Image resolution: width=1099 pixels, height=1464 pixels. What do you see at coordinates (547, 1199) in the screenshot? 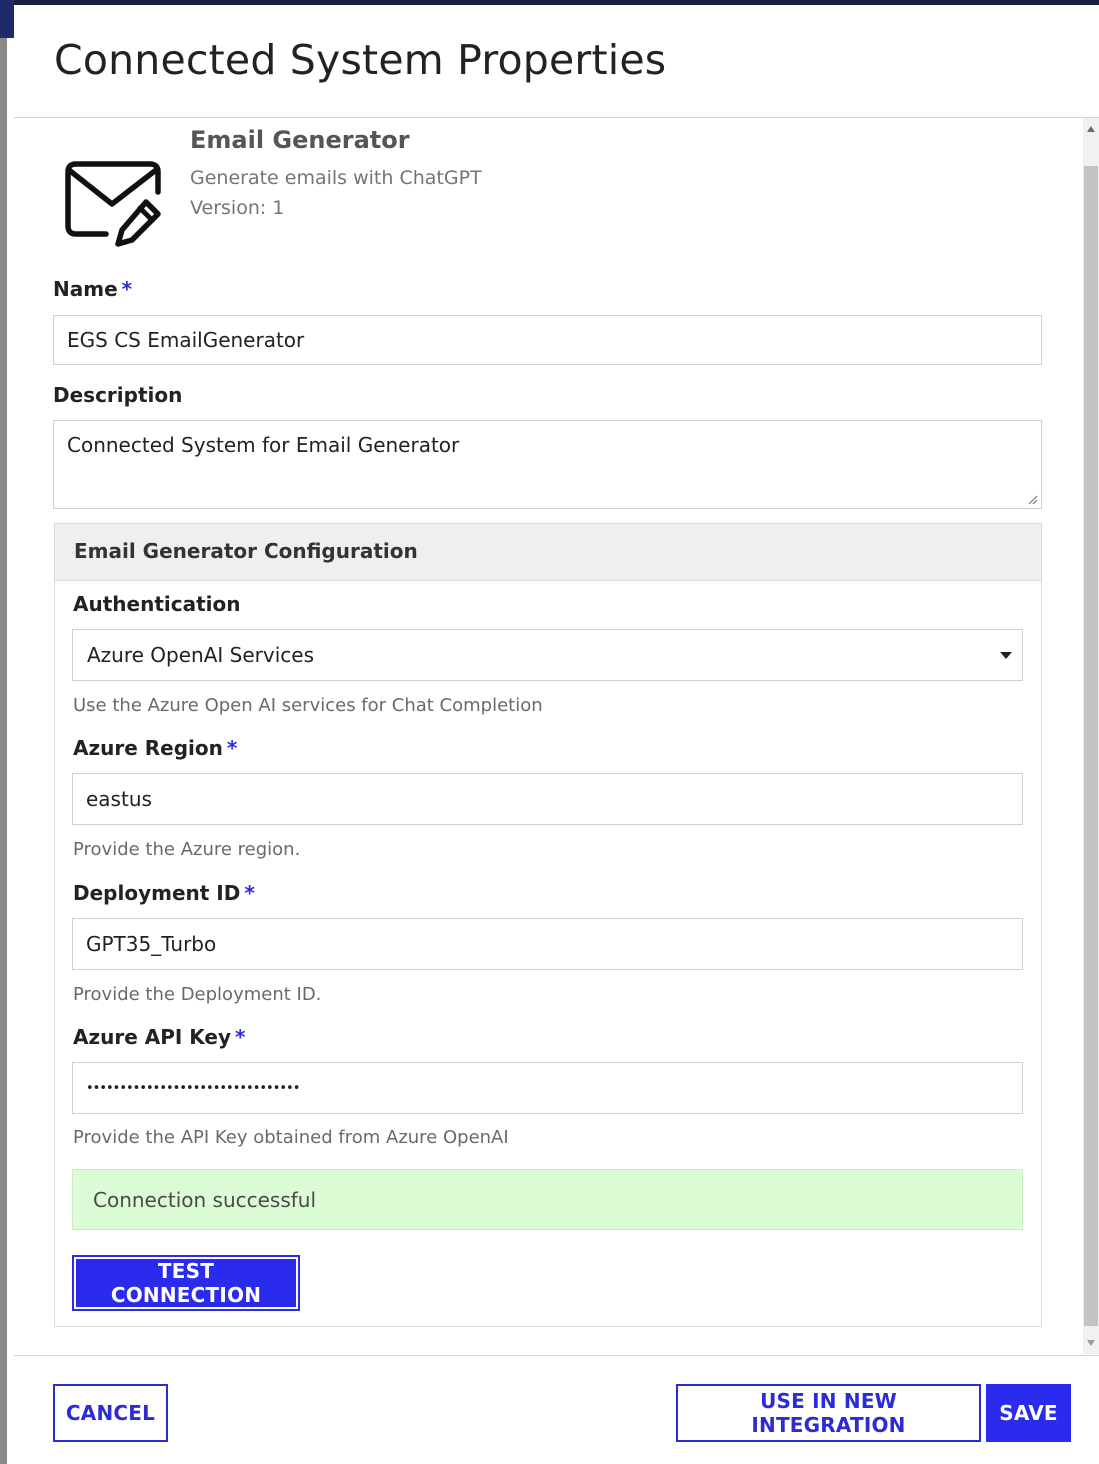
I see `connection-status-message: Connection successful` at bounding box center [547, 1199].